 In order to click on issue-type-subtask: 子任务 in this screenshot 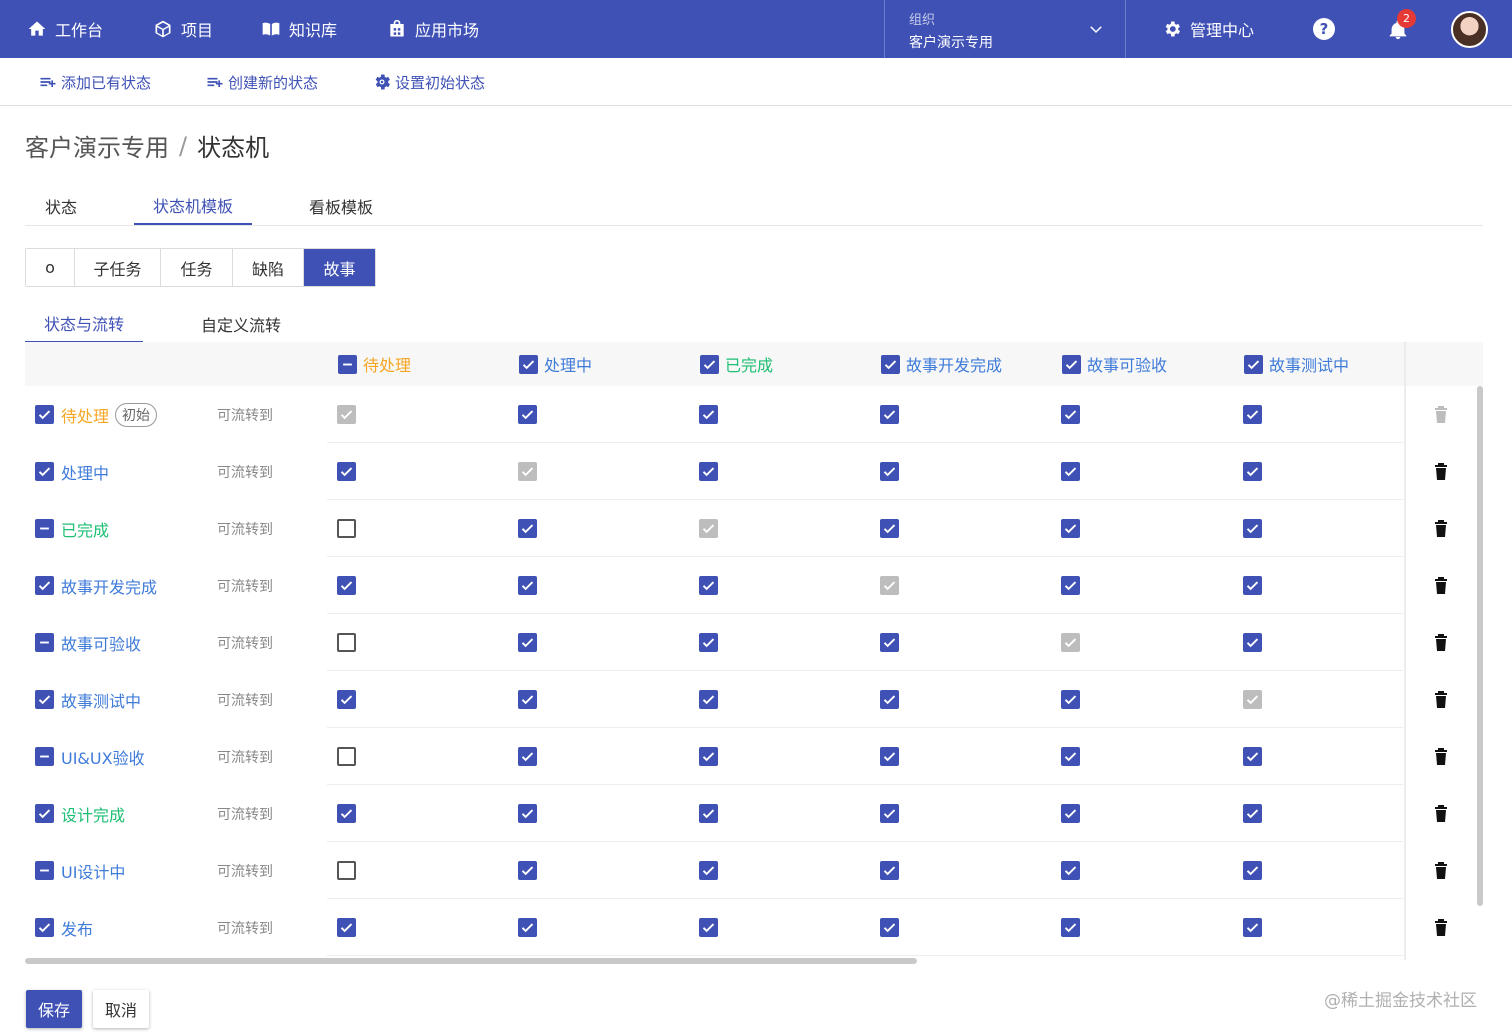, I will do `click(118, 267)`.